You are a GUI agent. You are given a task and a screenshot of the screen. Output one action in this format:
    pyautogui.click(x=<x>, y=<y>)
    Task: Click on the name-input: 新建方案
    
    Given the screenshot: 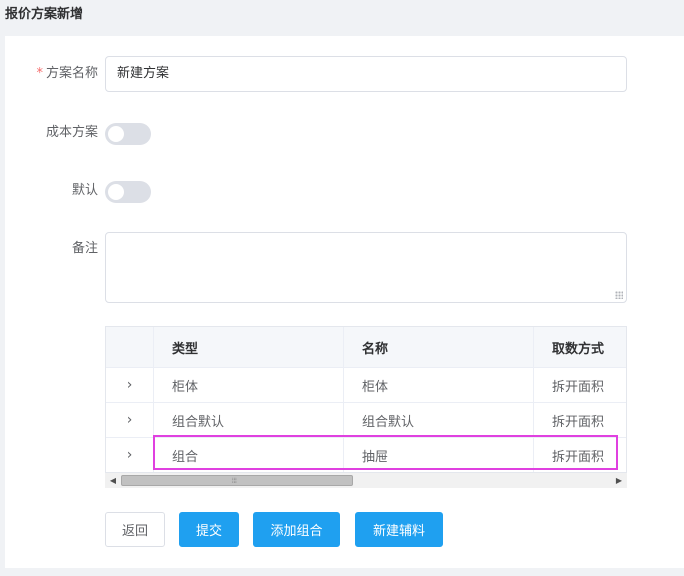 What is the action you would take?
    pyautogui.click(x=366, y=74)
    